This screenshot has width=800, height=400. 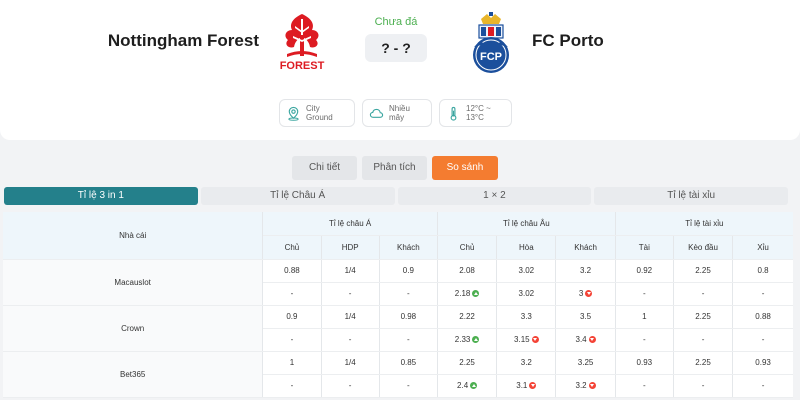 What do you see at coordinates (408, 363) in the screenshot?
I see `odds-cell-opening: 0.85` at bounding box center [408, 363].